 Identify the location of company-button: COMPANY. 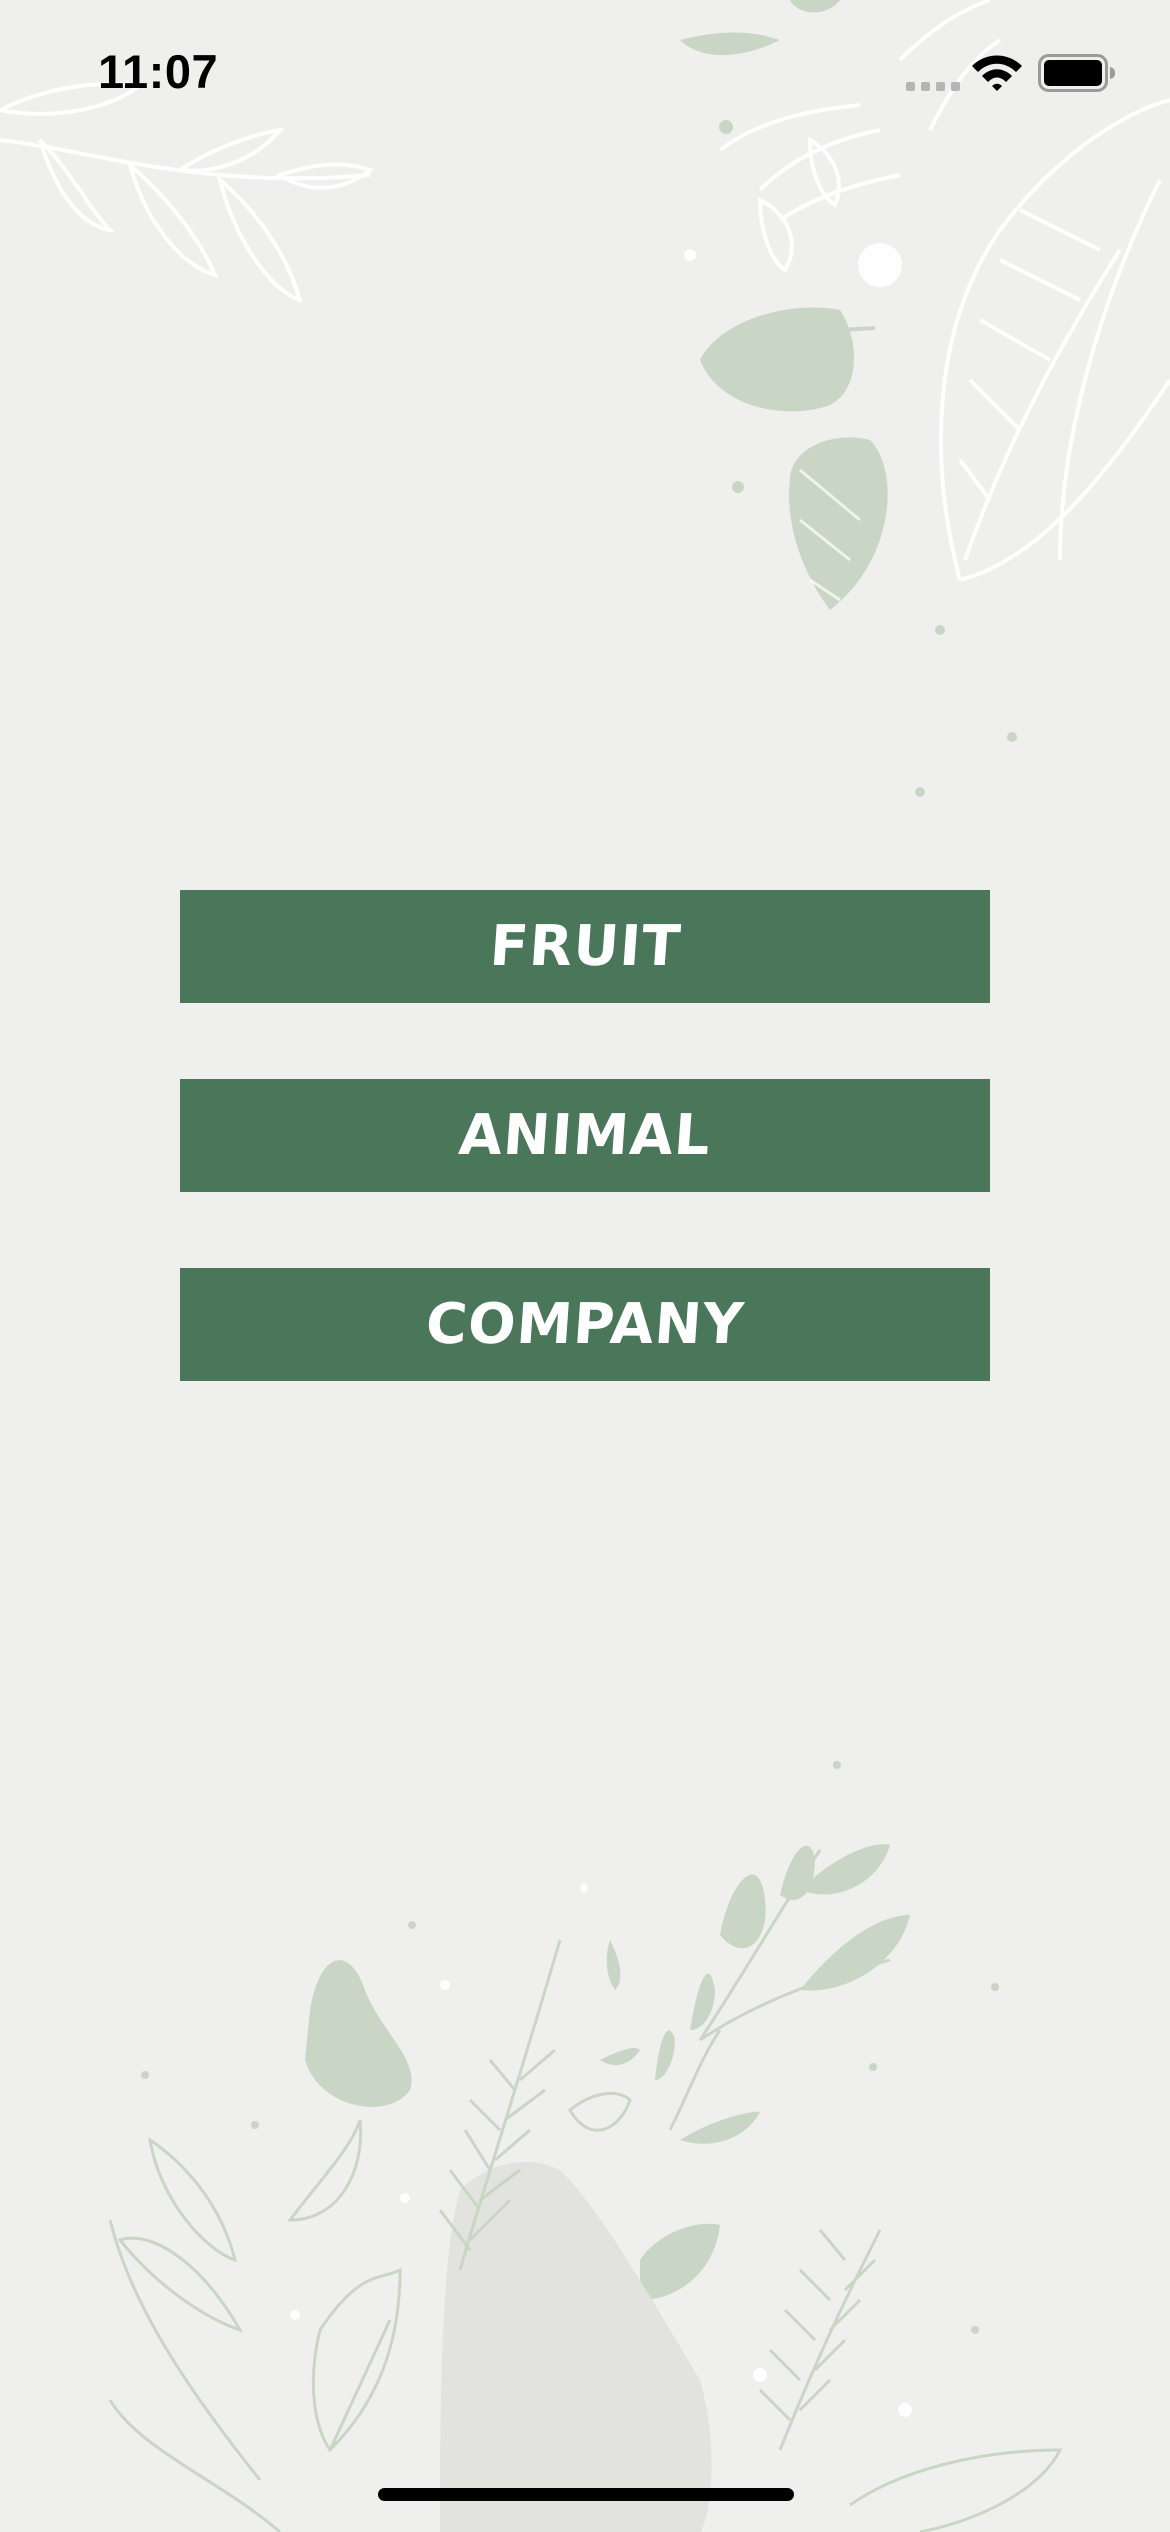
(585, 1324).